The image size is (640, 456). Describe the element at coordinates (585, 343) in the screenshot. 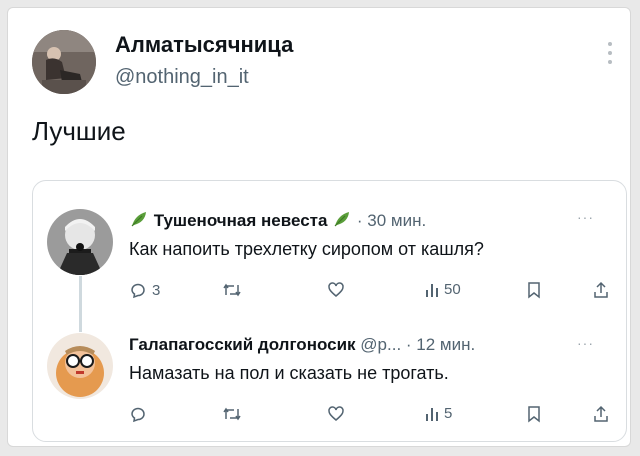

I see `tweet2-more-icon: ···` at that location.